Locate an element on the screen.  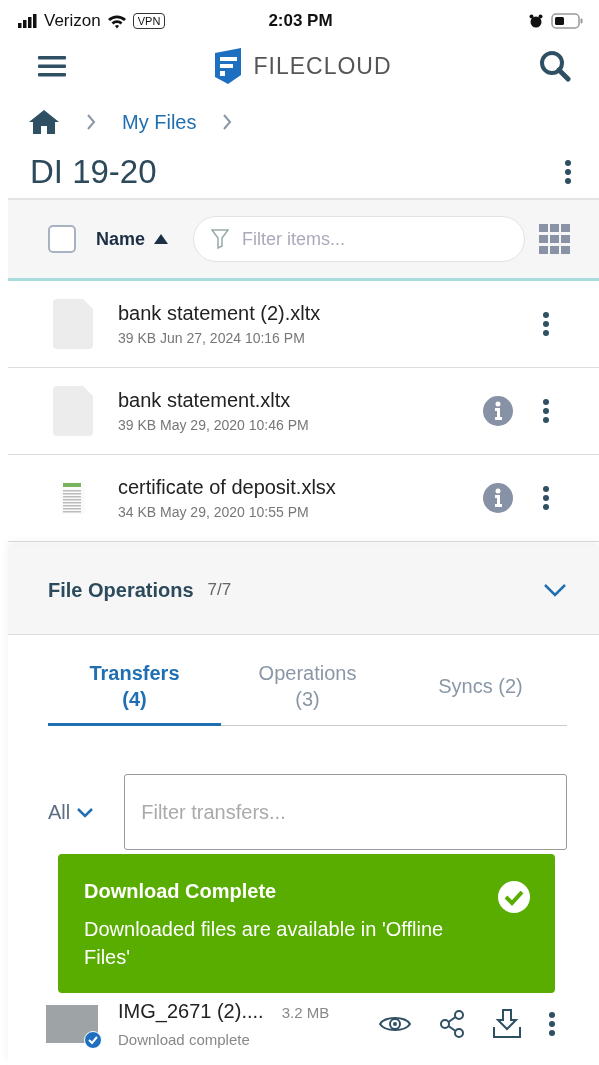
breadcrumb-link: My Files is located at coordinates (159, 122).